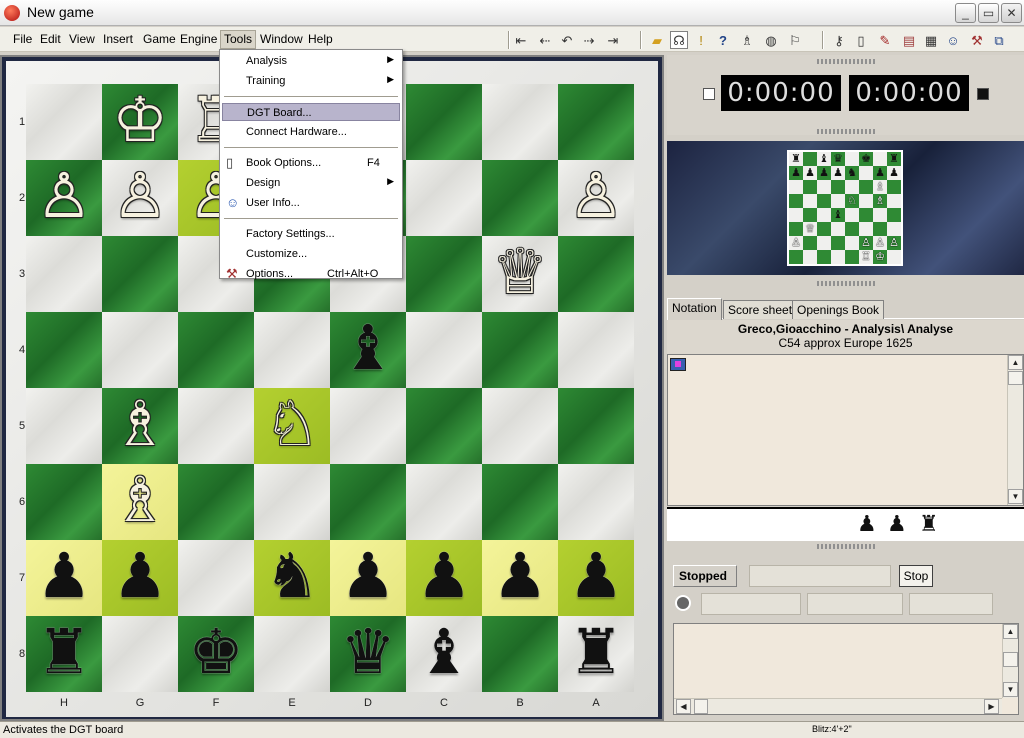 The image size is (1024, 738). What do you see at coordinates (368, 502) in the screenshot?
I see `board-square-d6` at bounding box center [368, 502].